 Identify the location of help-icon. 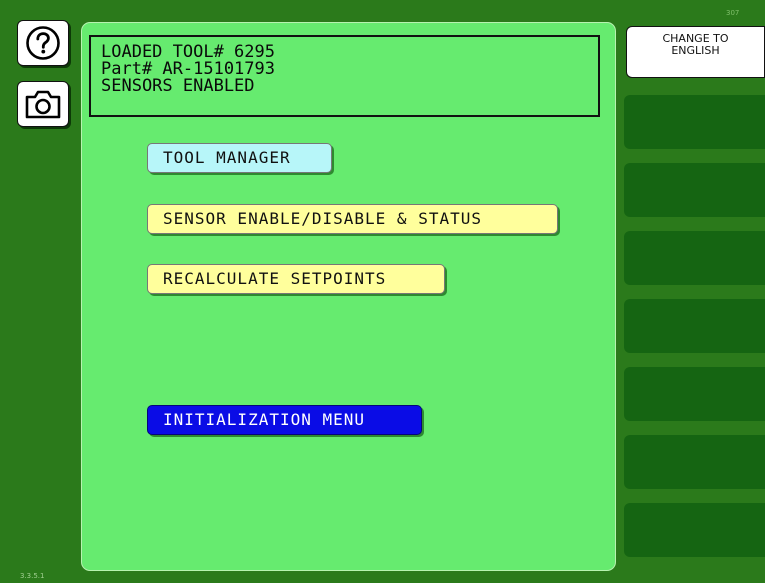
(43, 43).